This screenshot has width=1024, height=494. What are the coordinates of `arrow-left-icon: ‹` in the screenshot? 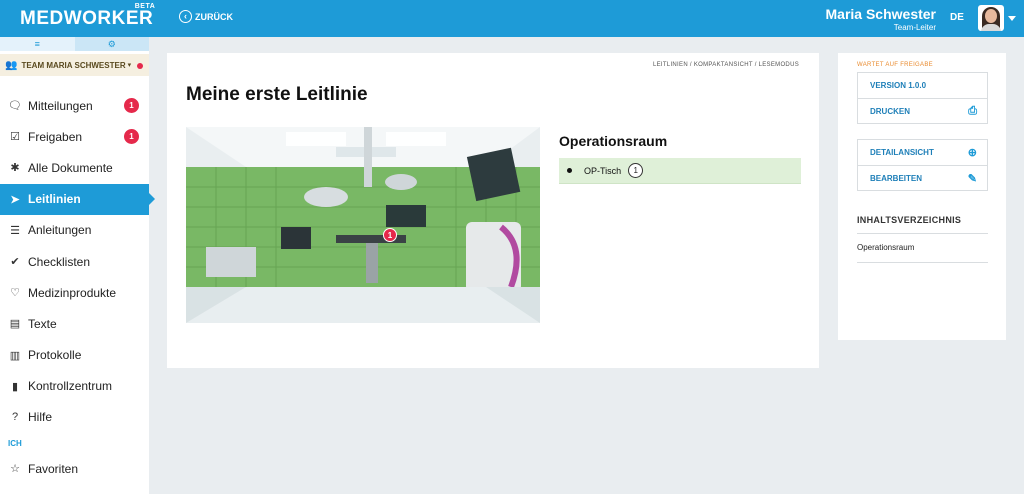 It's located at (185, 16).